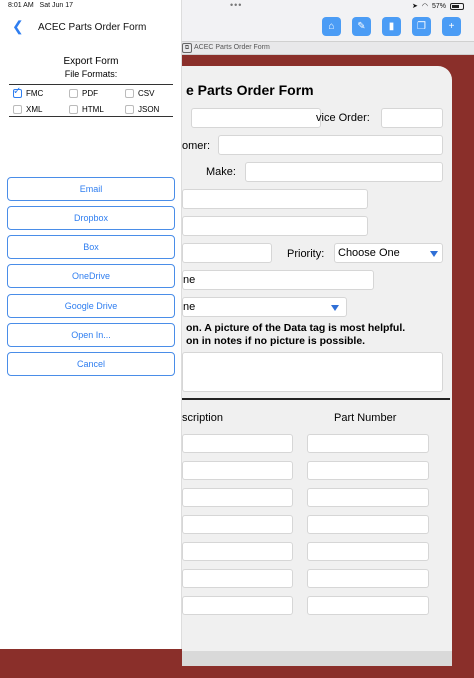 This screenshot has width=474, height=678. I want to click on status-bar: 8:01 AM Sat Jun 17 ••• ➤ ◠ 57%, so click(237, 6).